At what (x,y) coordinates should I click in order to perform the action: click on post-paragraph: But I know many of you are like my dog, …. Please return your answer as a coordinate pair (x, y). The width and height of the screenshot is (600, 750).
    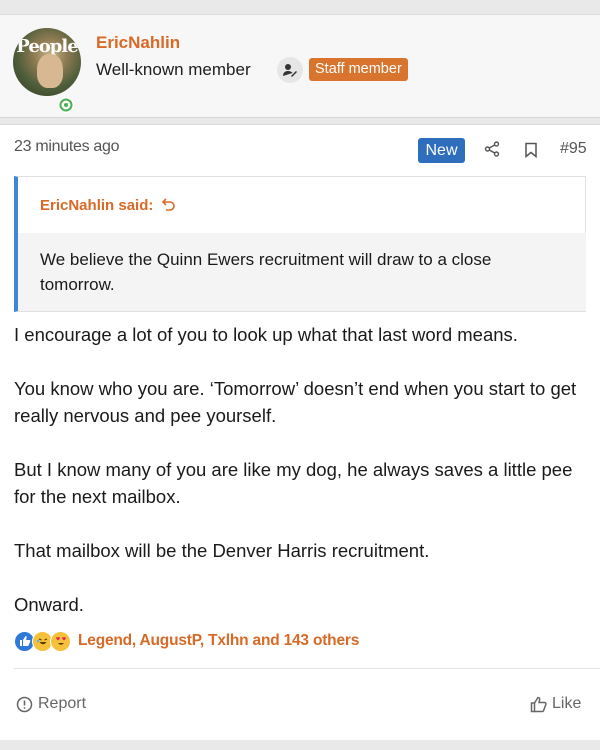
    Looking at the image, I should click on (293, 483).